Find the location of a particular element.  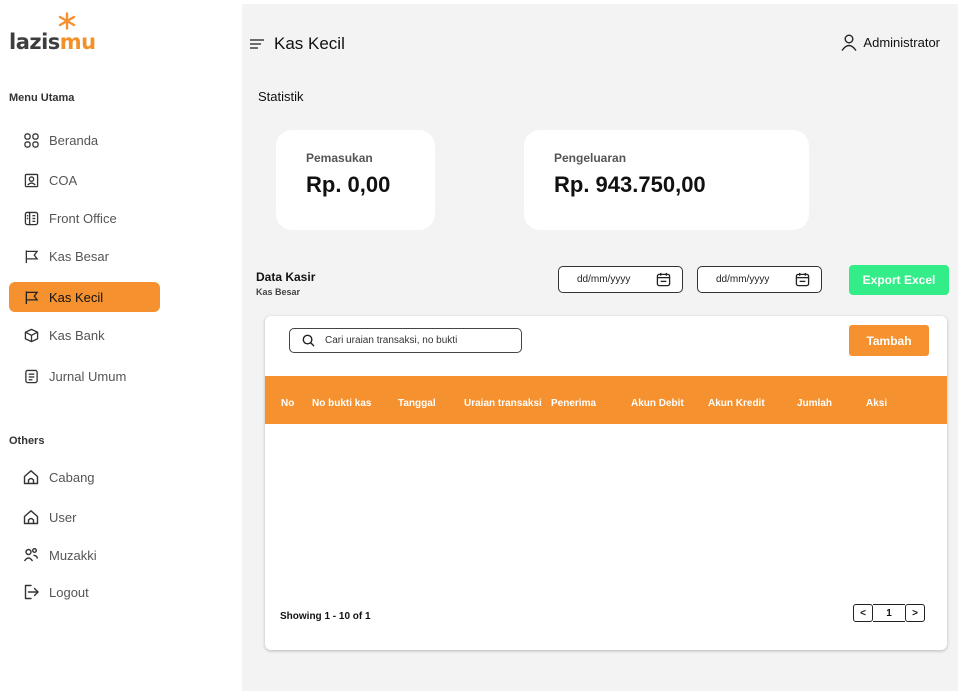

pagination: < 1 > is located at coordinates (889, 613).